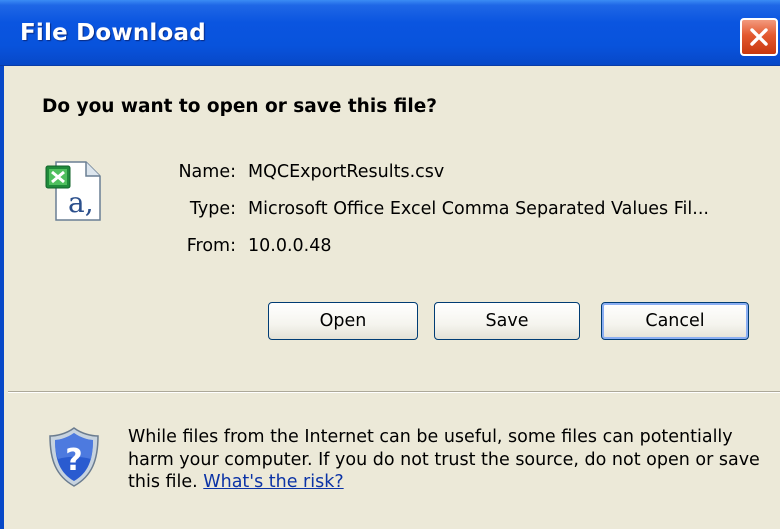  Describe the element at coordinates (390, 33) in the screenshot. I see `title-bar: File Download` at that location.